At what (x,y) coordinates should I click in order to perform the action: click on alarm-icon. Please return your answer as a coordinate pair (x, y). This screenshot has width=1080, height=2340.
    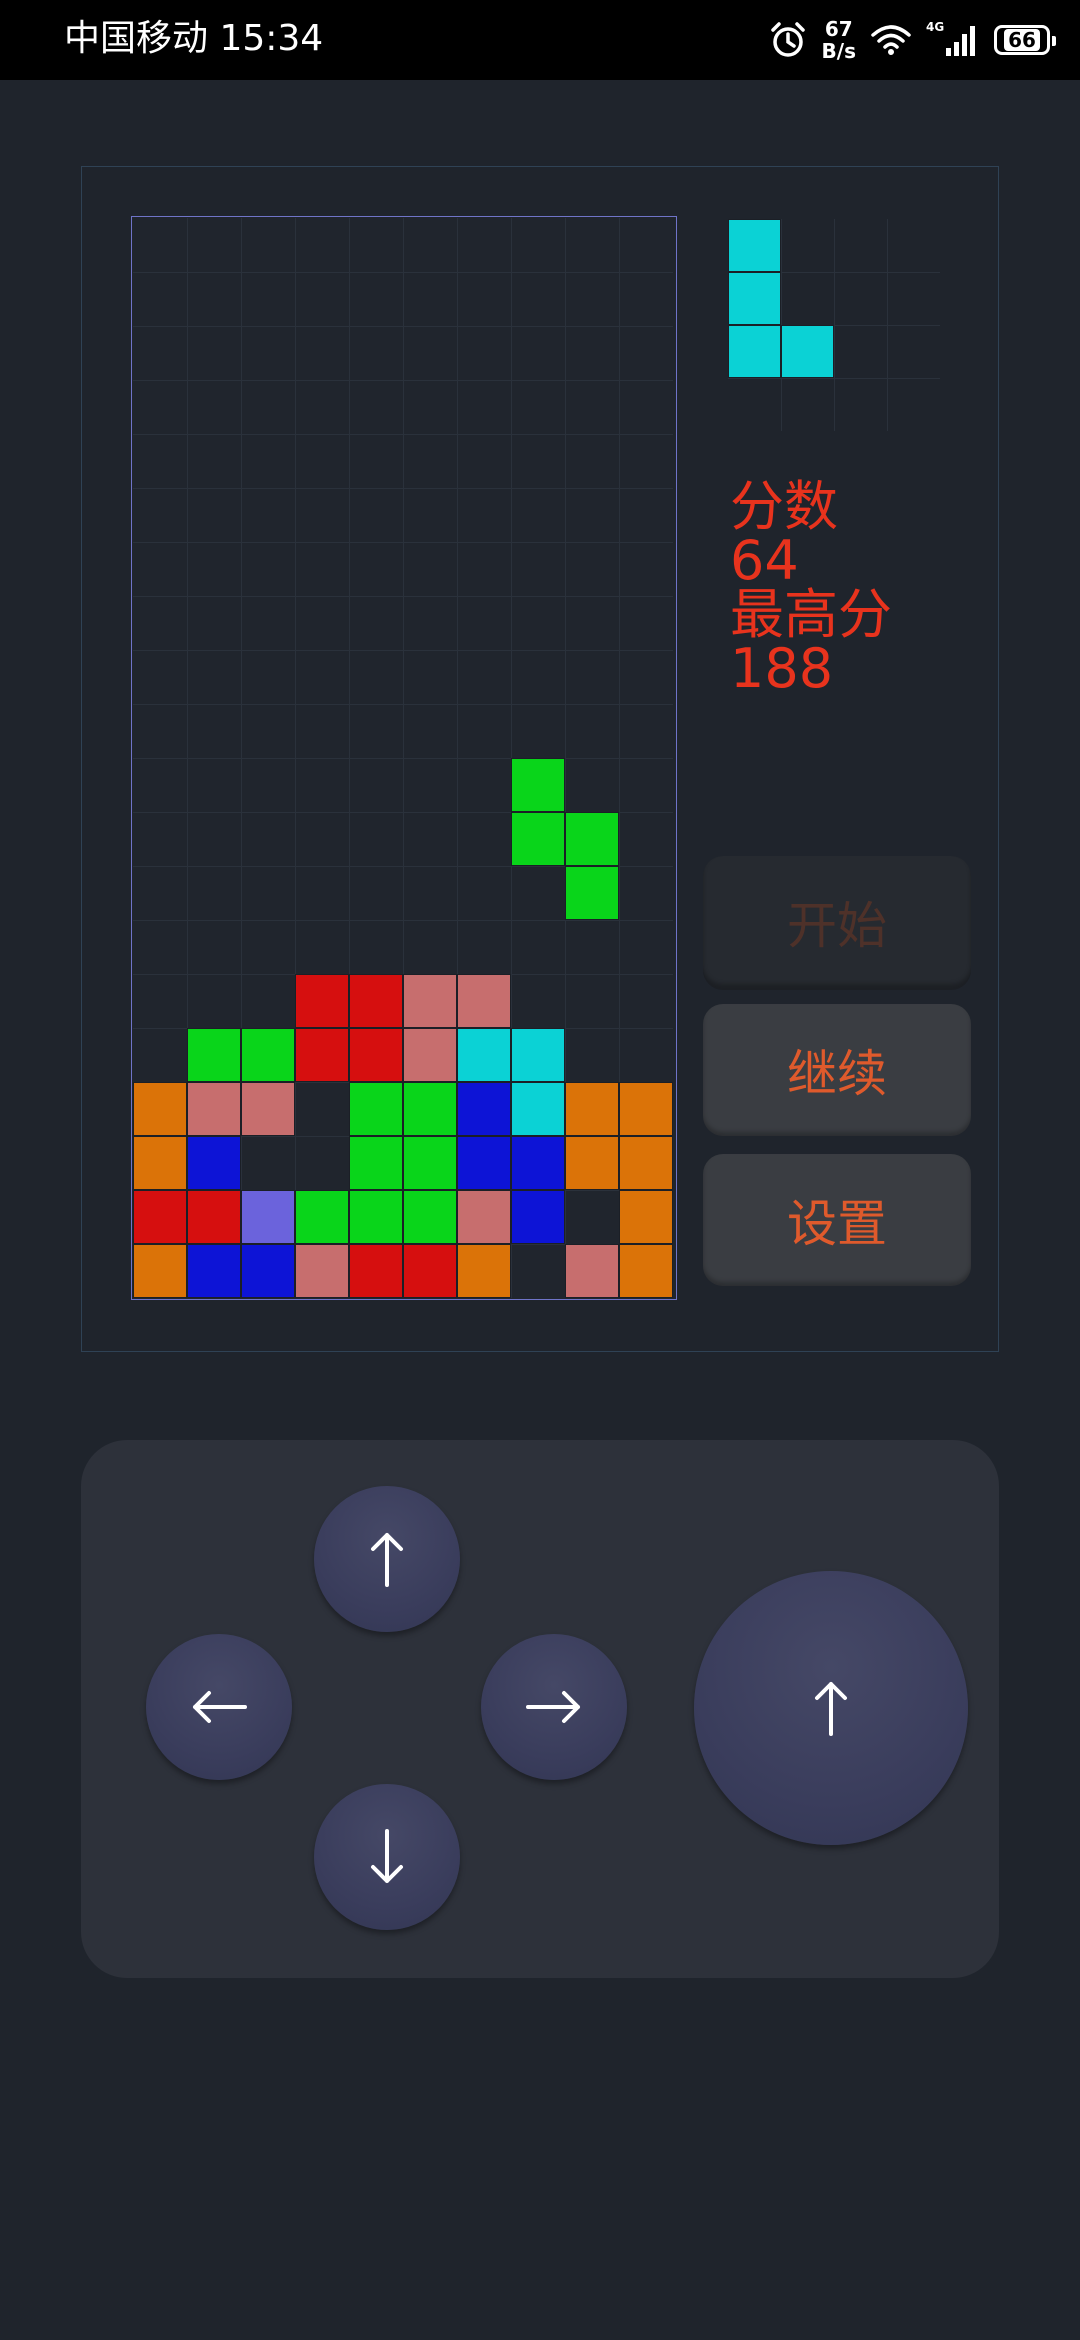
    Looking at the image, I should click on (787, 39).